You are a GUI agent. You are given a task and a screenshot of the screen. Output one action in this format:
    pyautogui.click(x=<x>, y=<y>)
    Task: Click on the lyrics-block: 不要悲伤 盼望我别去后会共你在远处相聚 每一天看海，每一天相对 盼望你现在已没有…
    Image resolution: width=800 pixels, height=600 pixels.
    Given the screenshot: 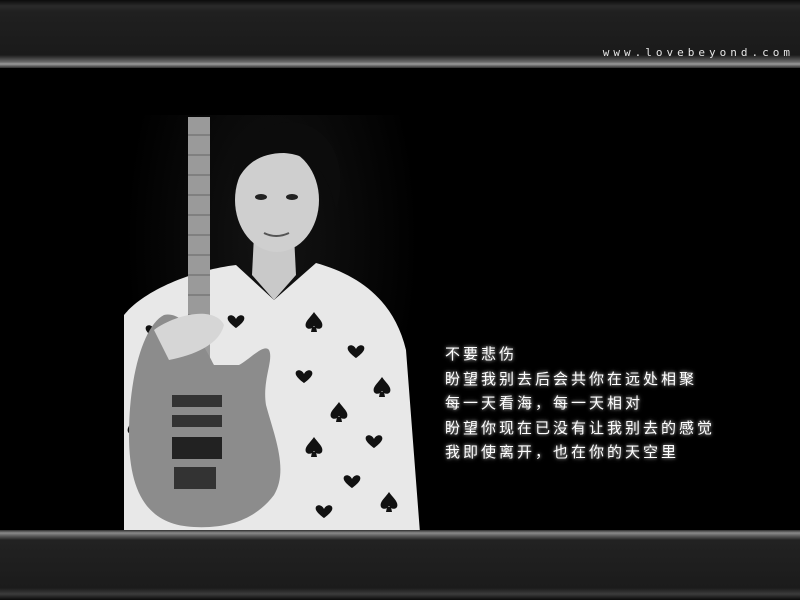 What is the action you would take?
    pyautogui.click(x=580, y=403)
    